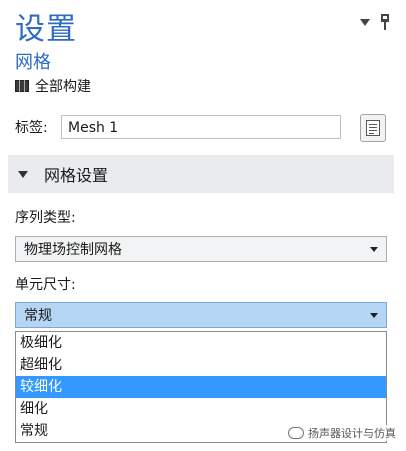  I want to click on panel-subtitle: 网格, so click(33, 62).